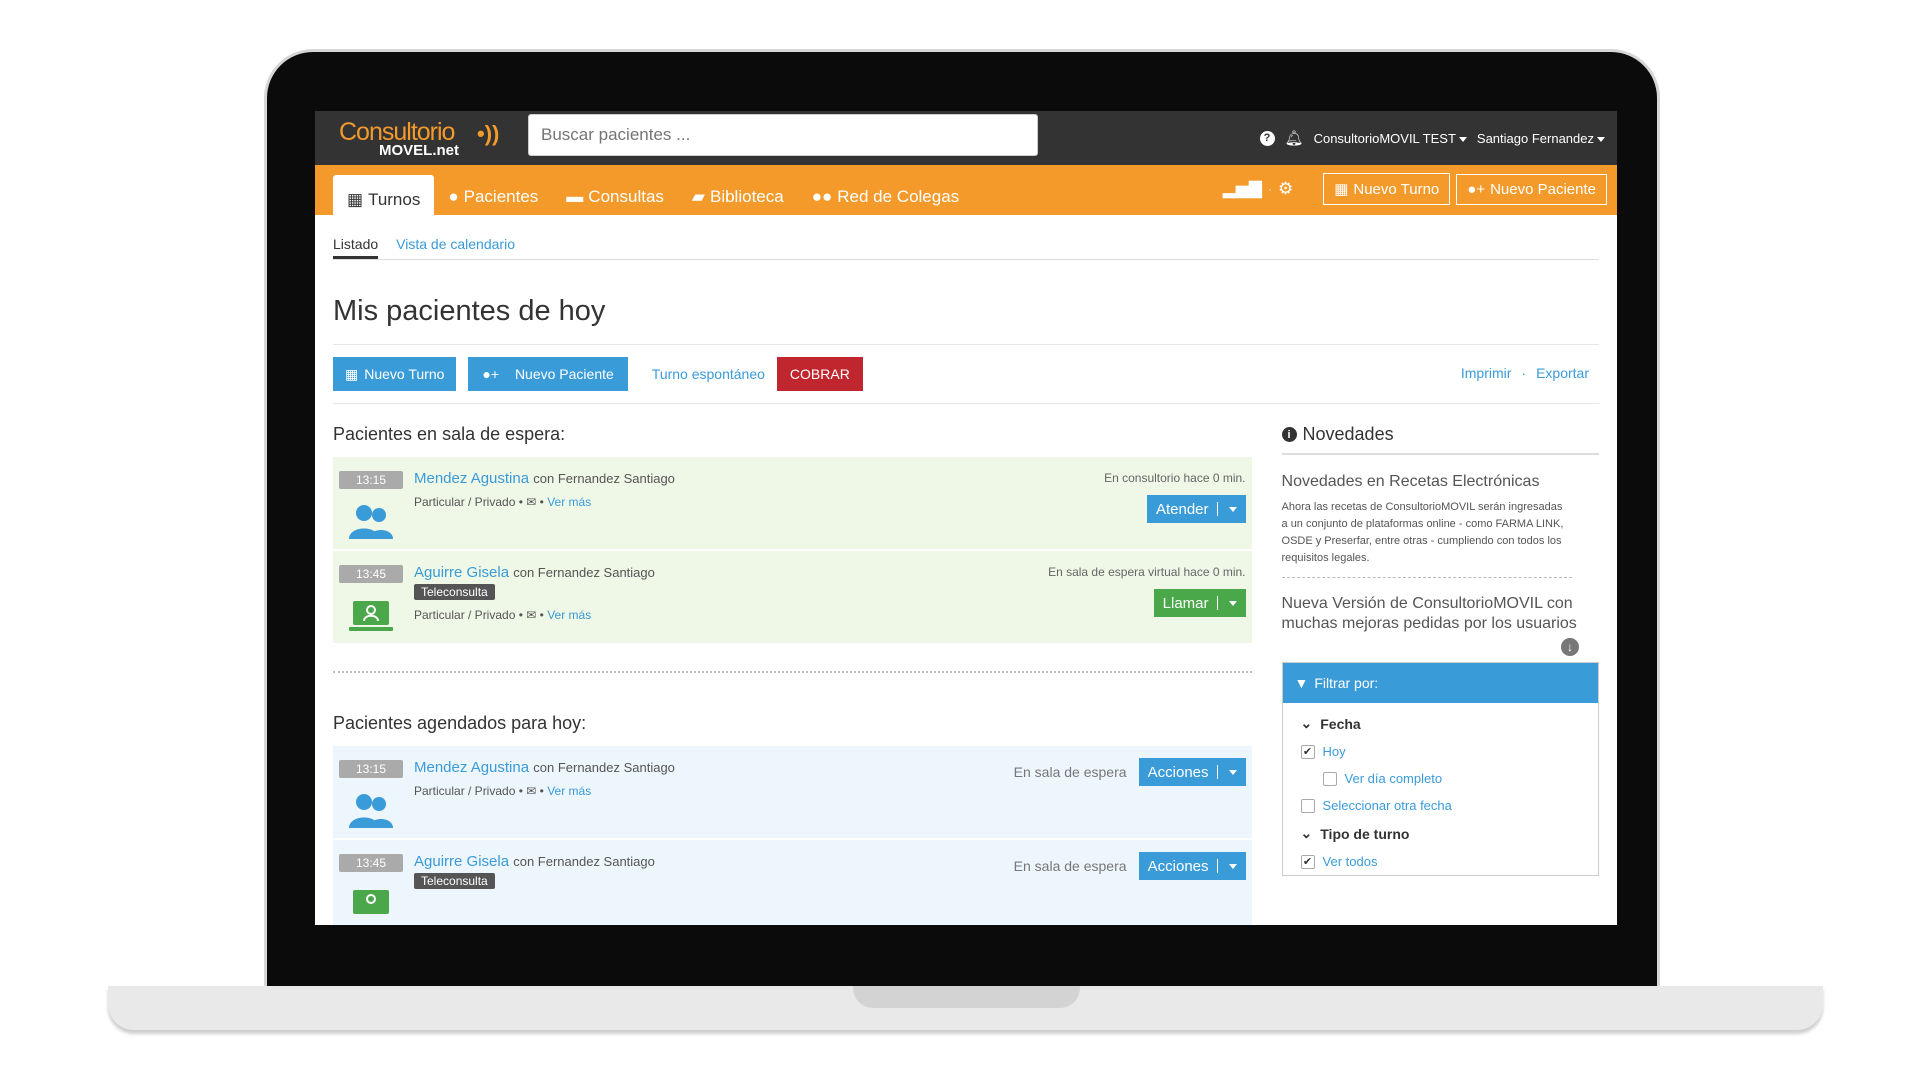 Image resolution: width=1920 pixels, height=1080 pixels. Describe the element at coordinates (371, 902) in the screenshot. I see `teleconsulta-icon` at that location.